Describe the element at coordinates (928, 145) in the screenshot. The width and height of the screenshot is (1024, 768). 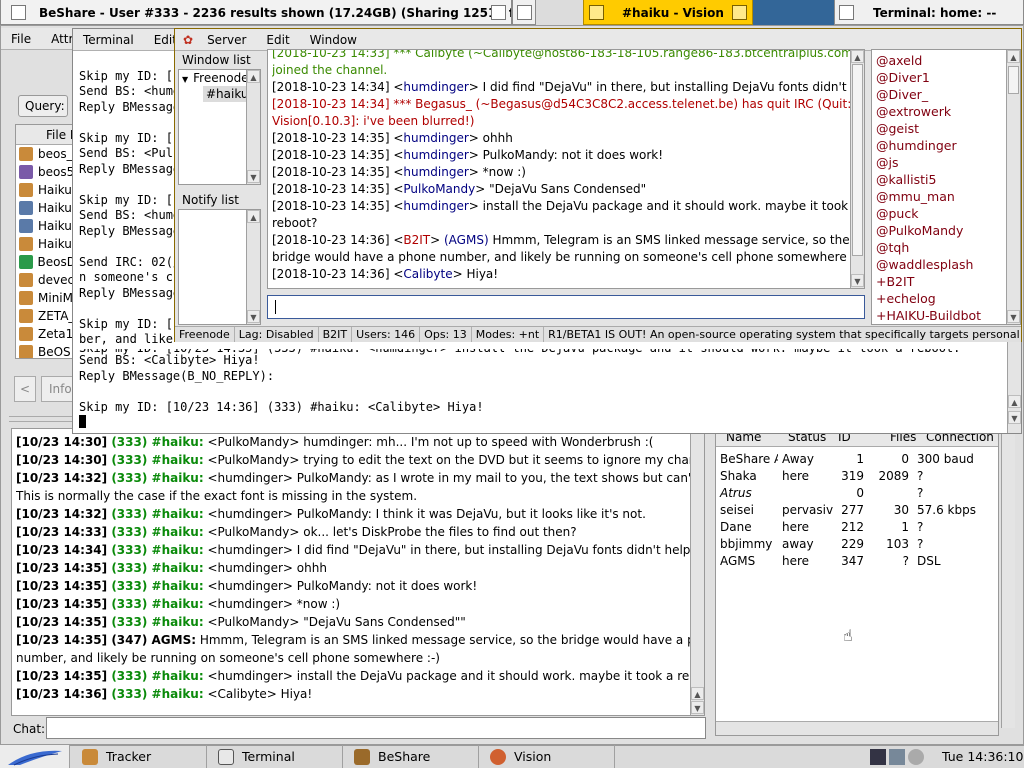
I see `nick-list-item: @humdinger` at that location.